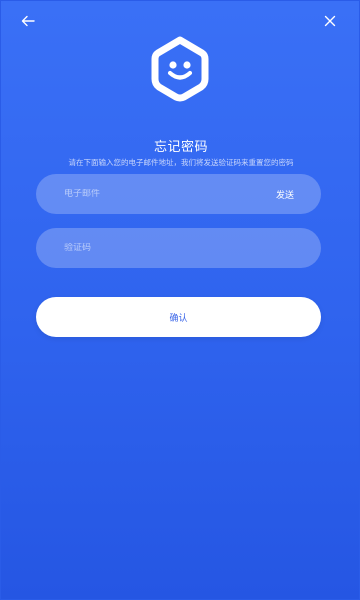 The height and width of the screenshot is (600, 360). I want to click on verification-code-input, so click(178, 248).